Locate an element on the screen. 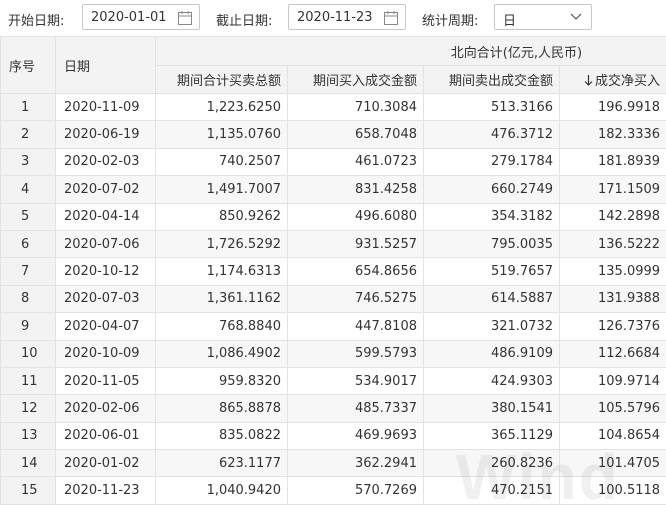  cell-sell: 260.8236 is located at coordinates (491, 463).